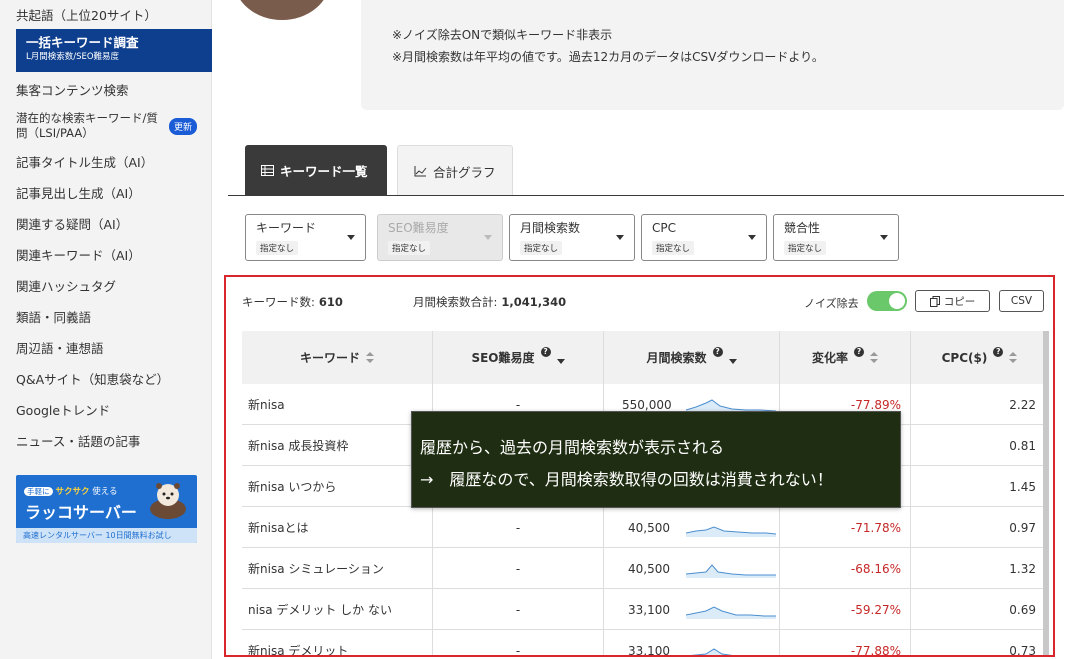 The height and width of the screenshot is (659, 1086). I want to click on table-icon, so click(267, 170).